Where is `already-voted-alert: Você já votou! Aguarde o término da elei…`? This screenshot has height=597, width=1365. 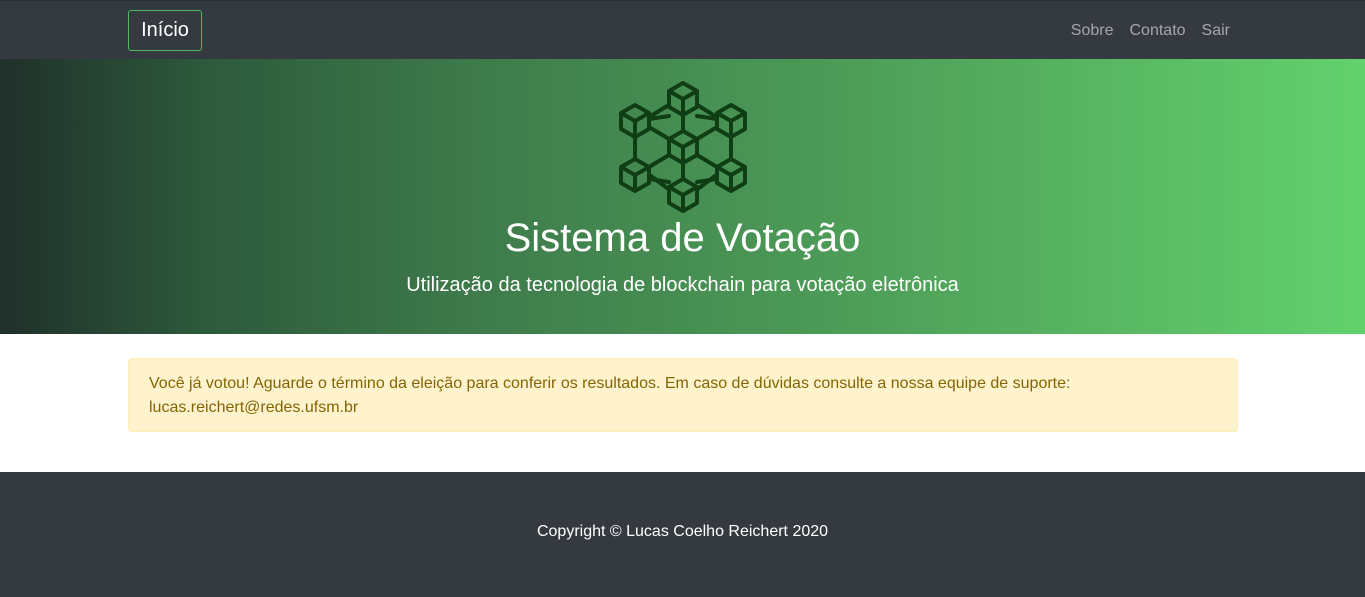 already-voted-alert: Você já votou! Aguarde o término da elei… is located at coordinates (683, 395).